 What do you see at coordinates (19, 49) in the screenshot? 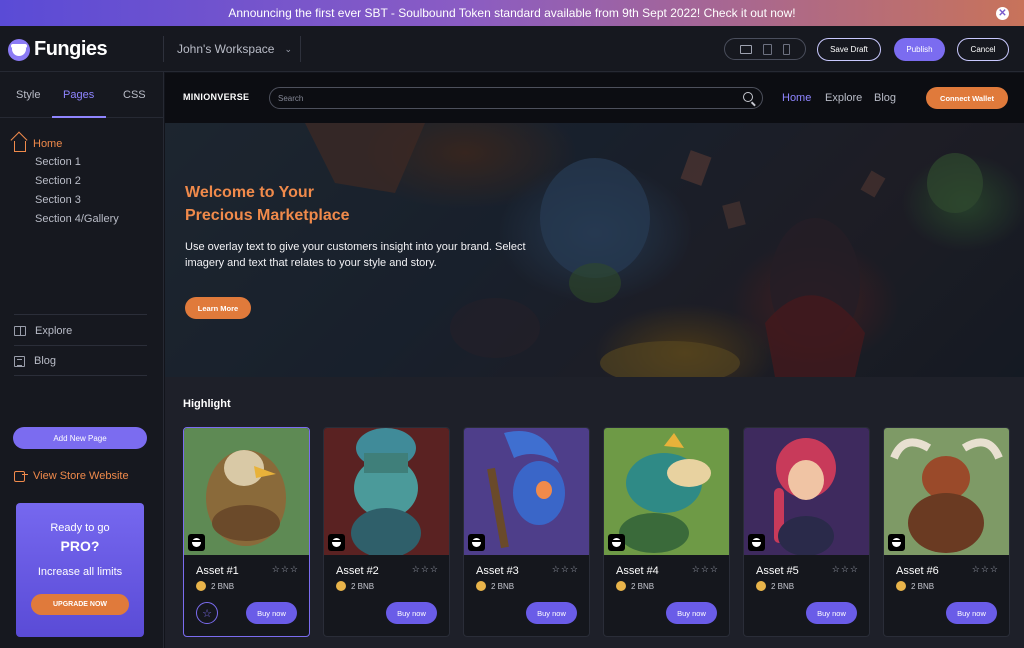
I see `fungies-logo-icon` at bounding box center [19, 49].